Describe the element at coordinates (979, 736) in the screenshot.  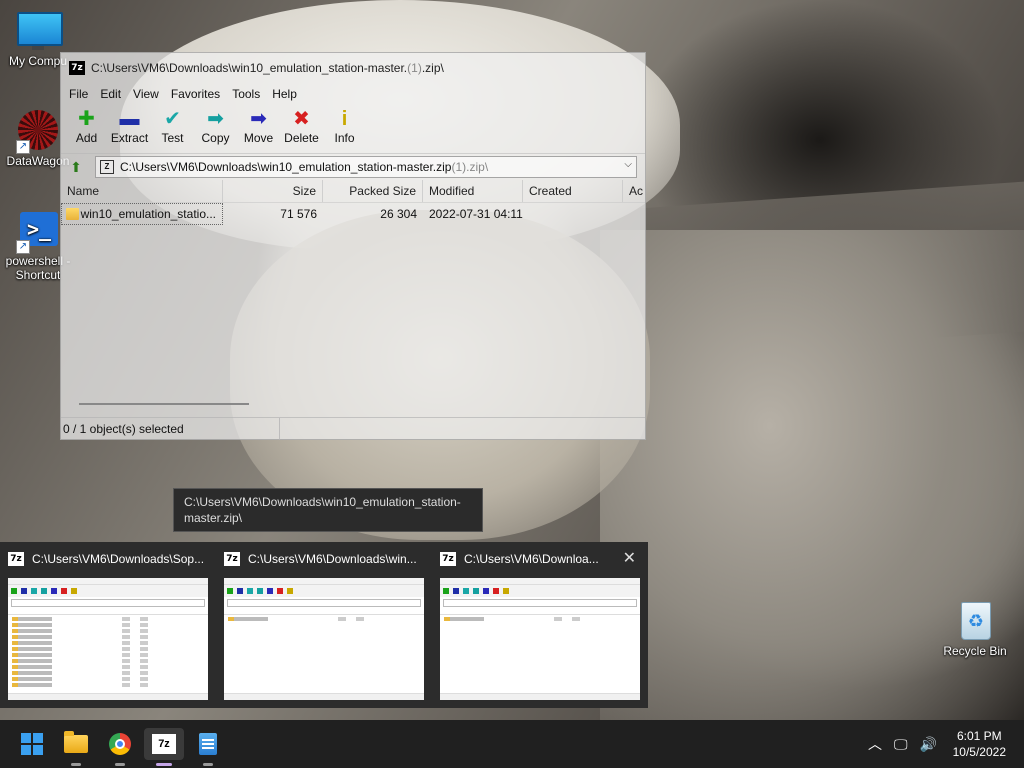
I see `clock-time: 6:01 PM` at that location.